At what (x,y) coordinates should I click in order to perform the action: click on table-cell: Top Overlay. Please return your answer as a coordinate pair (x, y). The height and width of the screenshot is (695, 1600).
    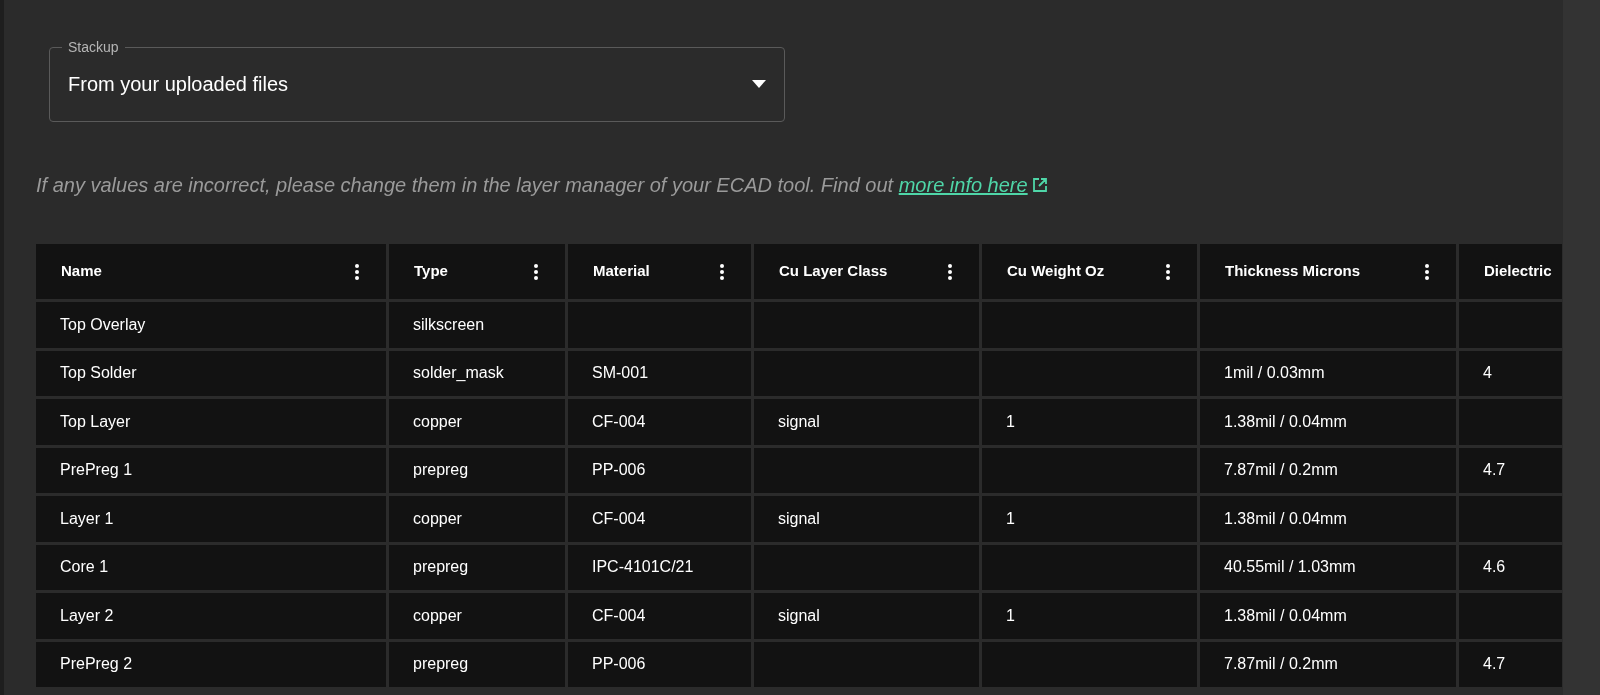
    Looking at the image, I should click on (211, 325).